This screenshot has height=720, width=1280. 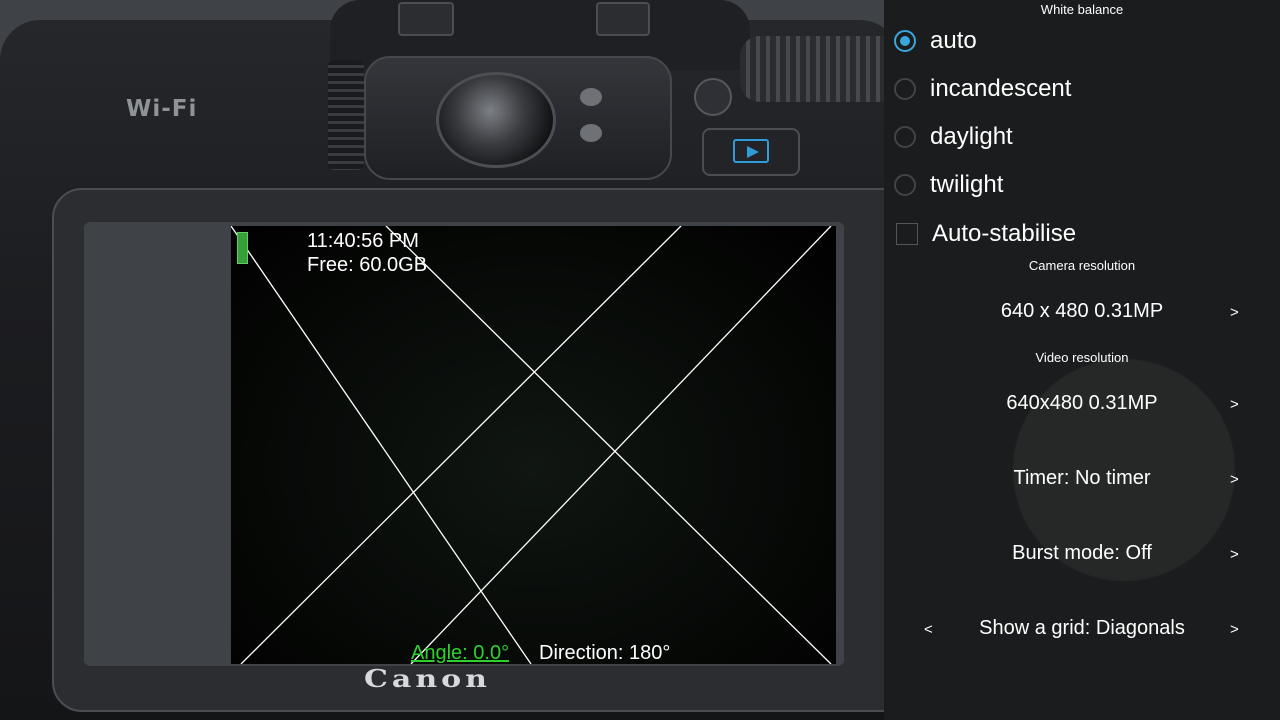 What do you see at coordinates (367, 265) in the screenshot?
I see `free-space-text: Free: 60.0GB` at bounding box center [367, 265].